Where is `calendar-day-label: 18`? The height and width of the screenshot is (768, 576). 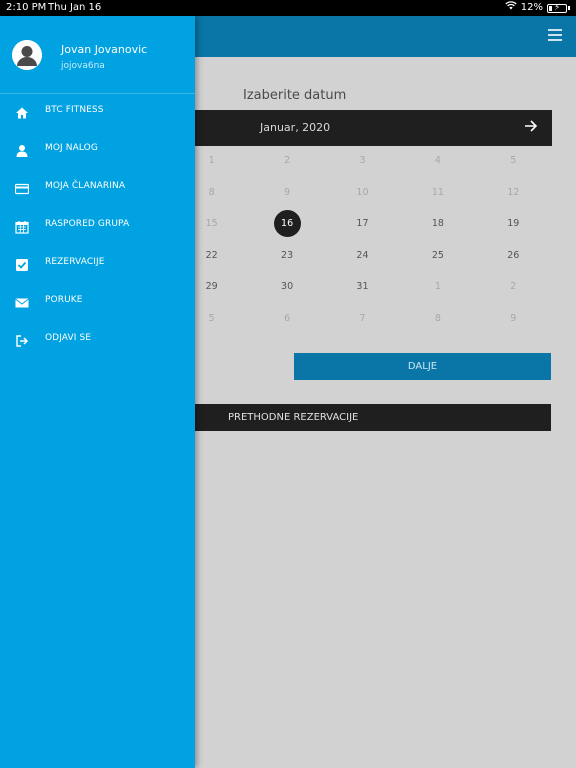
calendar-day-label: 18 is located at coordinates (437, 223).